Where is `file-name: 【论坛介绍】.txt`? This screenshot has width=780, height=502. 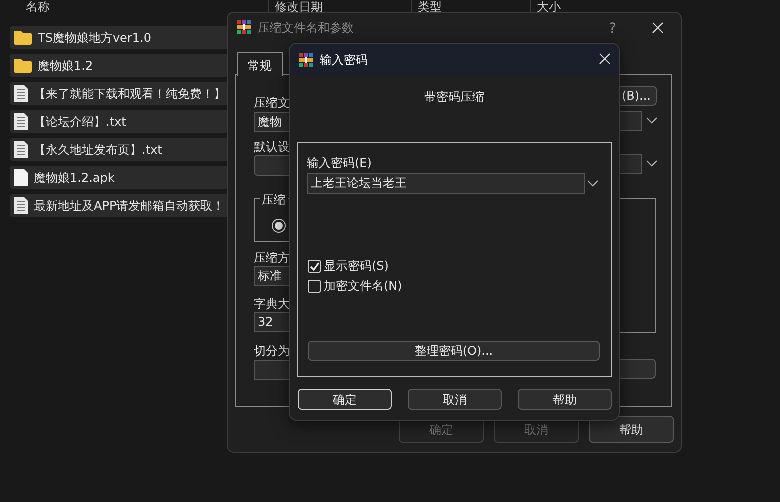
file-name: 【论坛介绍】.txt is located at coordinates (80, 122).